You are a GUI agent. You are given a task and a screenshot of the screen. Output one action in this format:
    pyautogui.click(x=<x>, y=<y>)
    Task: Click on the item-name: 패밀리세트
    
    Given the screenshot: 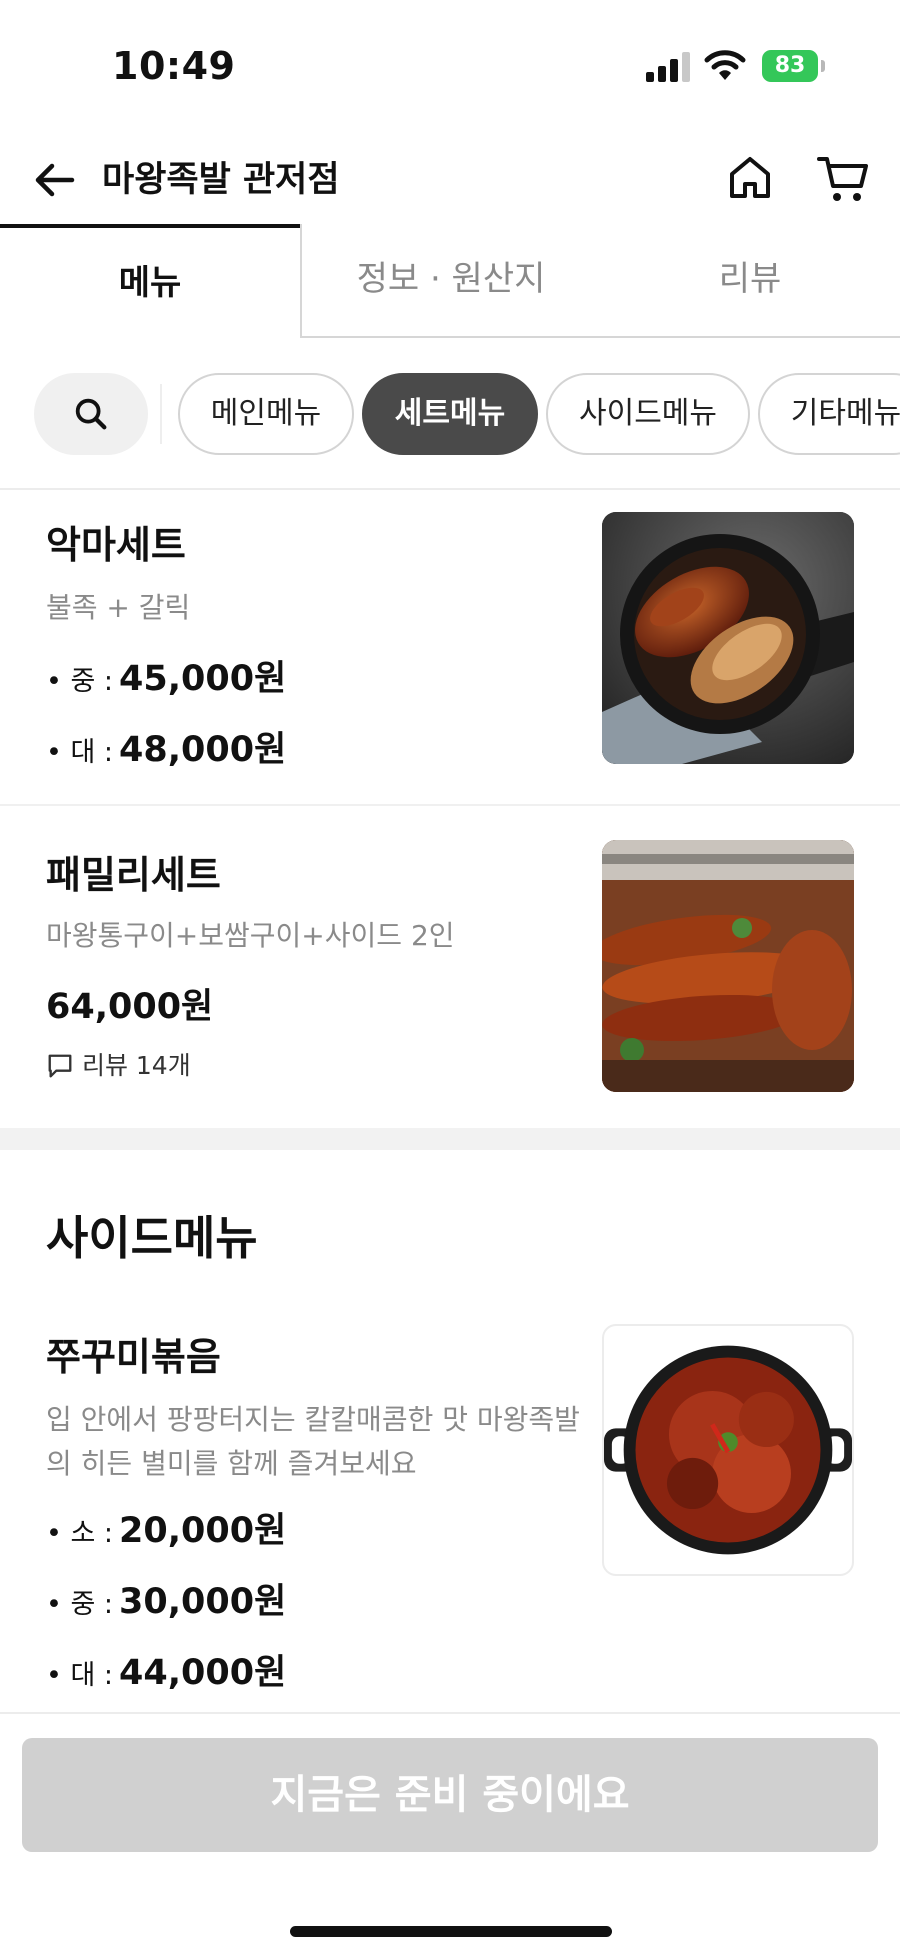 What is the action you would take?
    pyautogui.click(x=133, y=875)
    